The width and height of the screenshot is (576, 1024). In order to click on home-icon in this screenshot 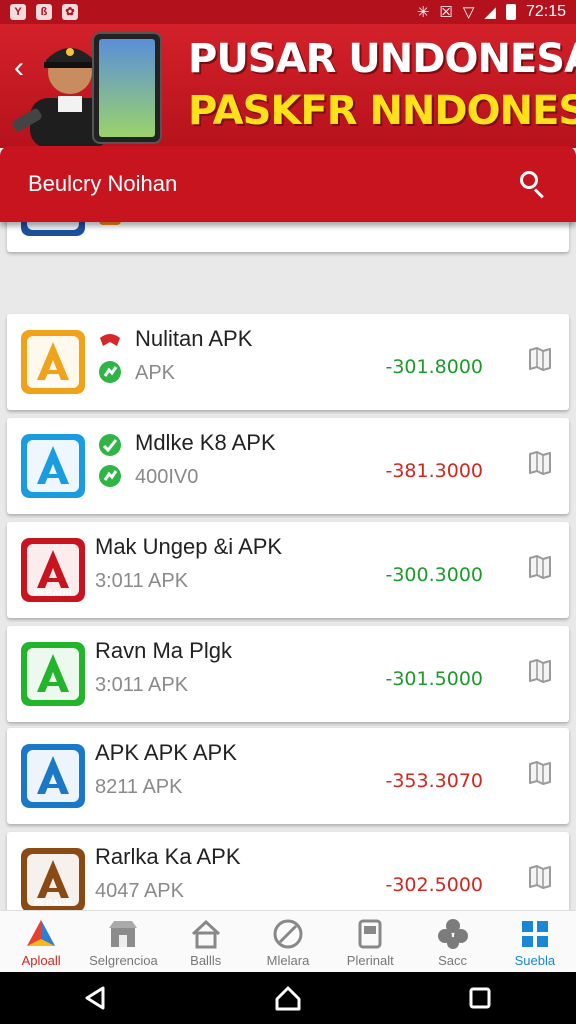, I will do `click(206, 934)`.